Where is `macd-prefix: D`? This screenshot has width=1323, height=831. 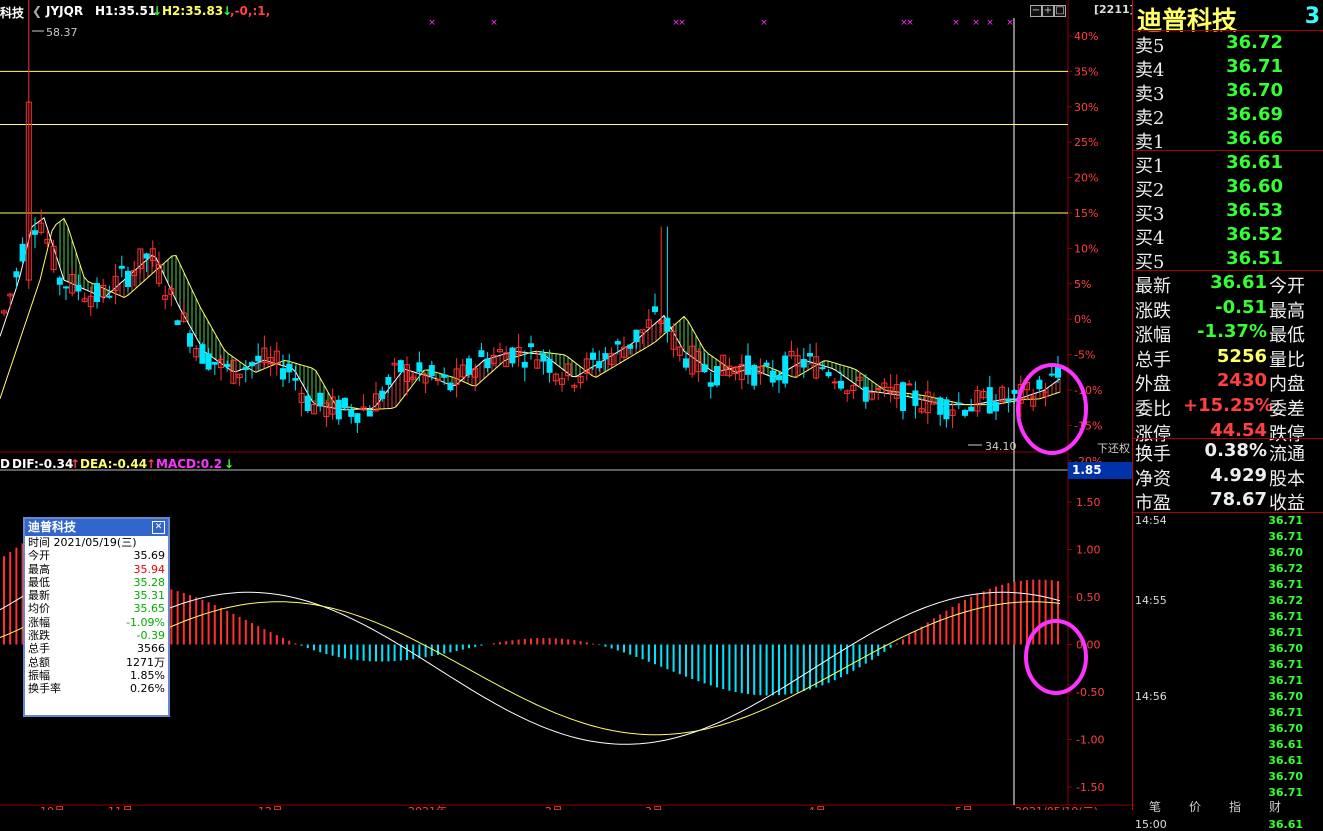 macd-prefix: D is located at coordinates (5, 464).